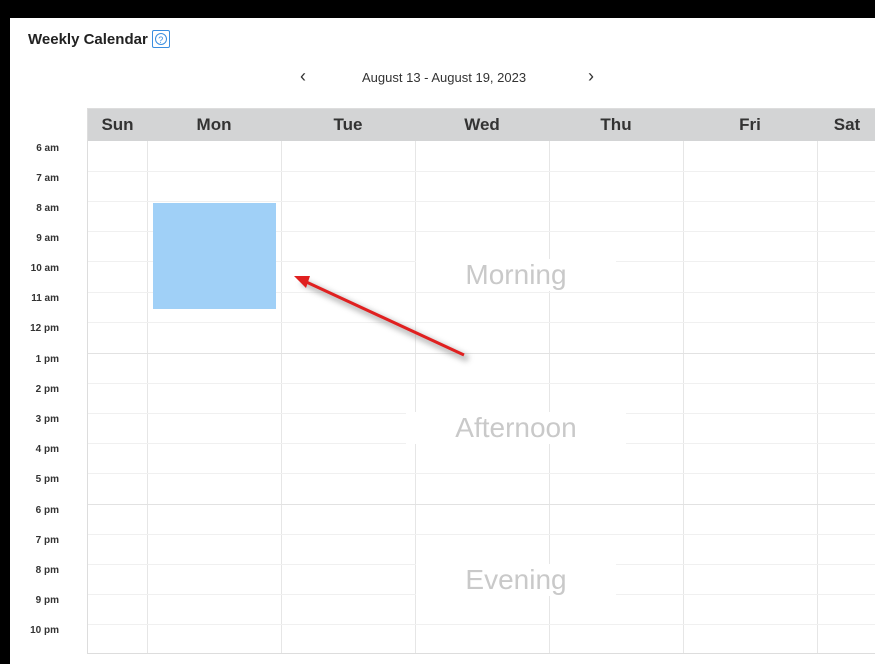 Image resolution: width=875 pixels, height=664 pixels. I want to click on arrow-shaft, so click(383, 317).